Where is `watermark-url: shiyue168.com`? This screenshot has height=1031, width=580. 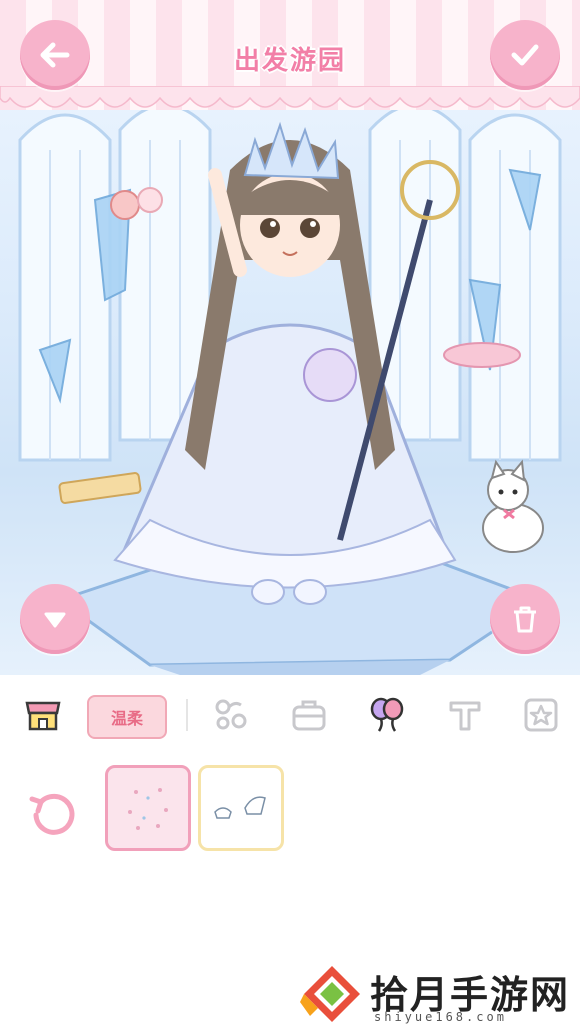 watermark-url: shiyue168.com is located at coordinates (440, 1017).